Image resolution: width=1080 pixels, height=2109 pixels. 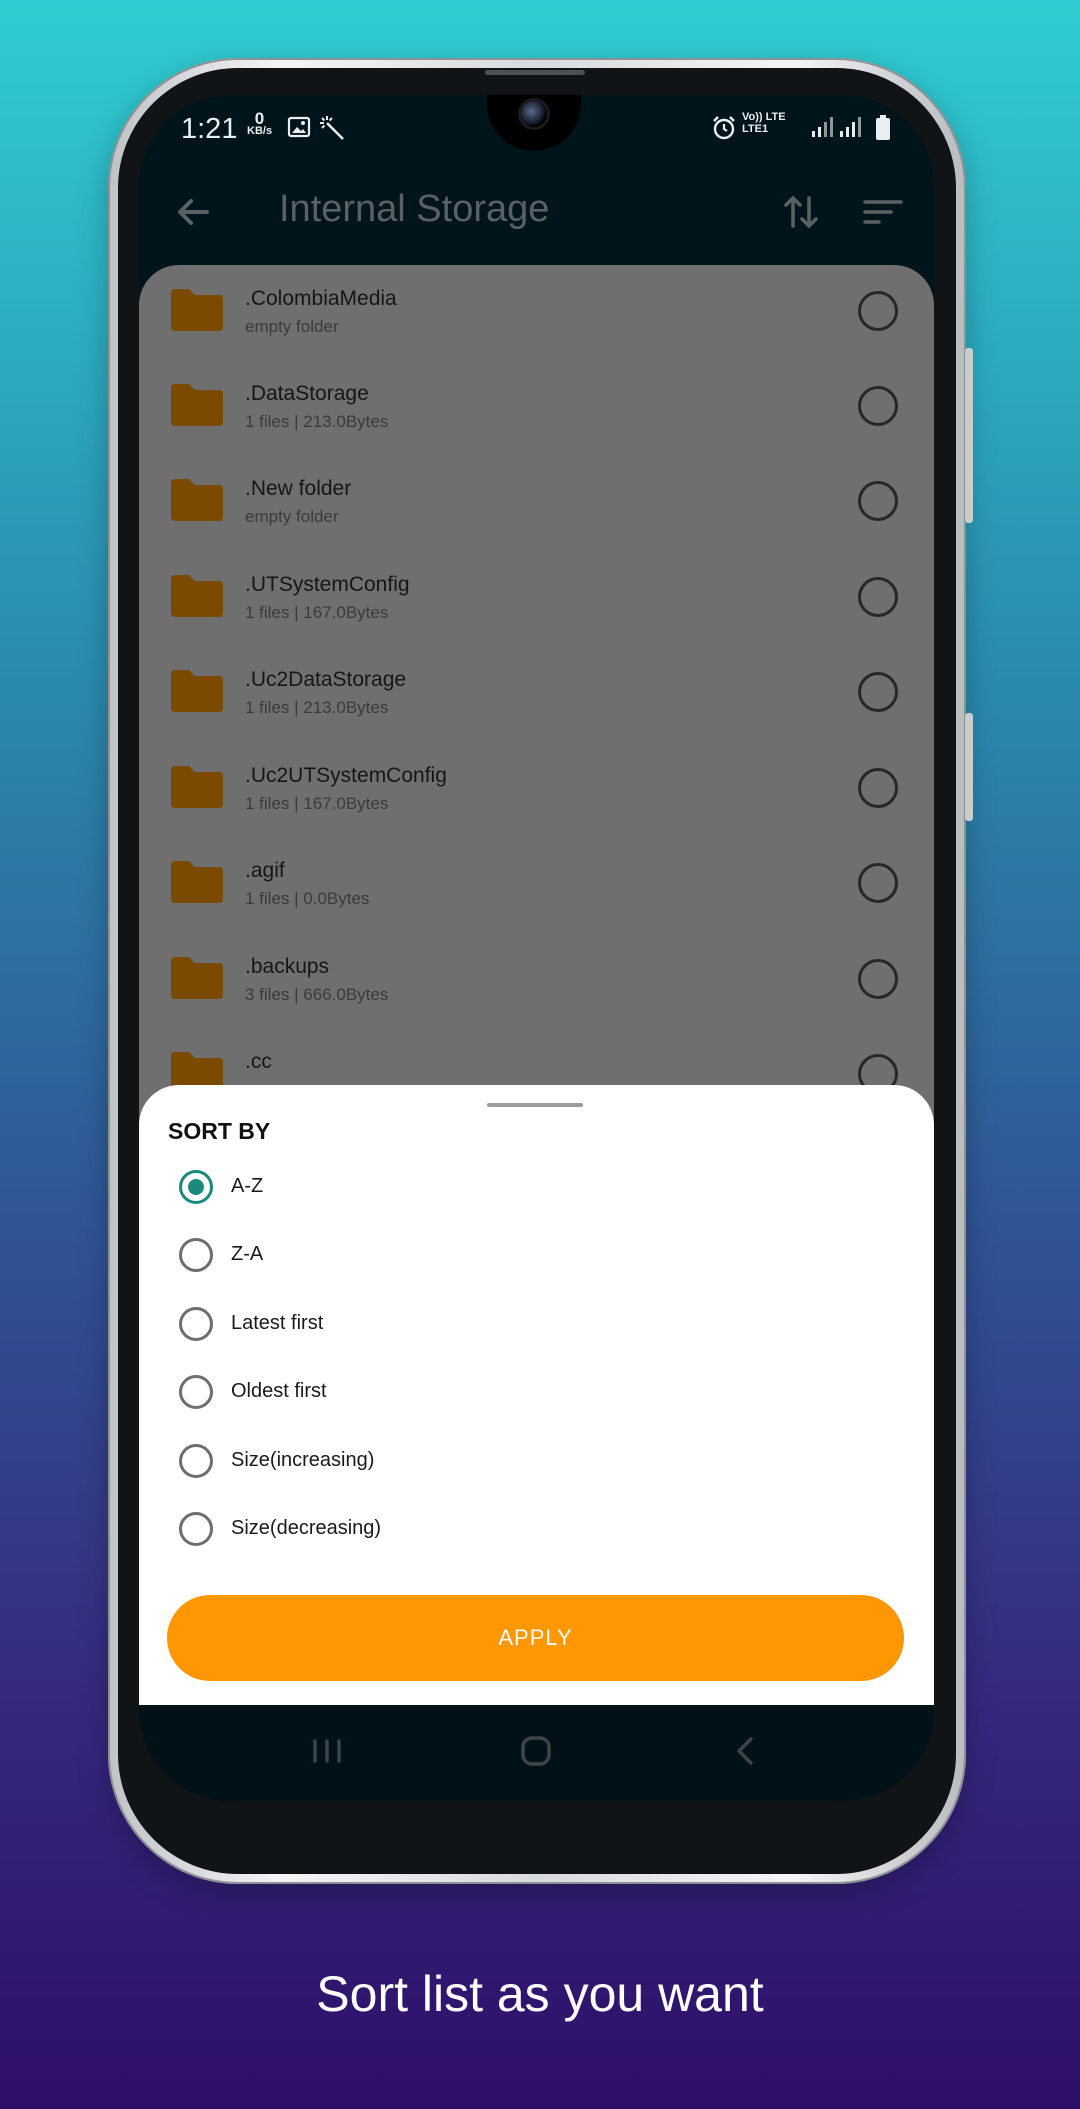 What do you see at coordinates (755, 129) in the screenshot?
I see `volte-bottom-label: LTE1` at bounding box center [755, 129].